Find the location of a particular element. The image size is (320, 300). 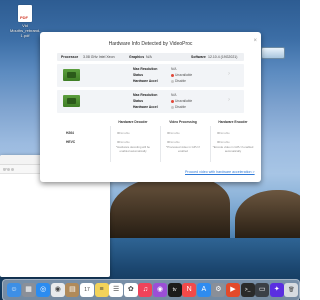

photos-icon: ✿ is located at coordinates (130, 289).